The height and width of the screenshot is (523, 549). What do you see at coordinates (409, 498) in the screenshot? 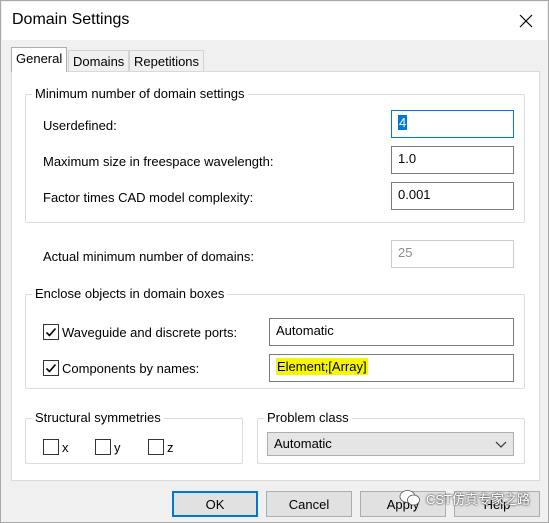
I see `wechat-icon` at bounding box center [409, 498].